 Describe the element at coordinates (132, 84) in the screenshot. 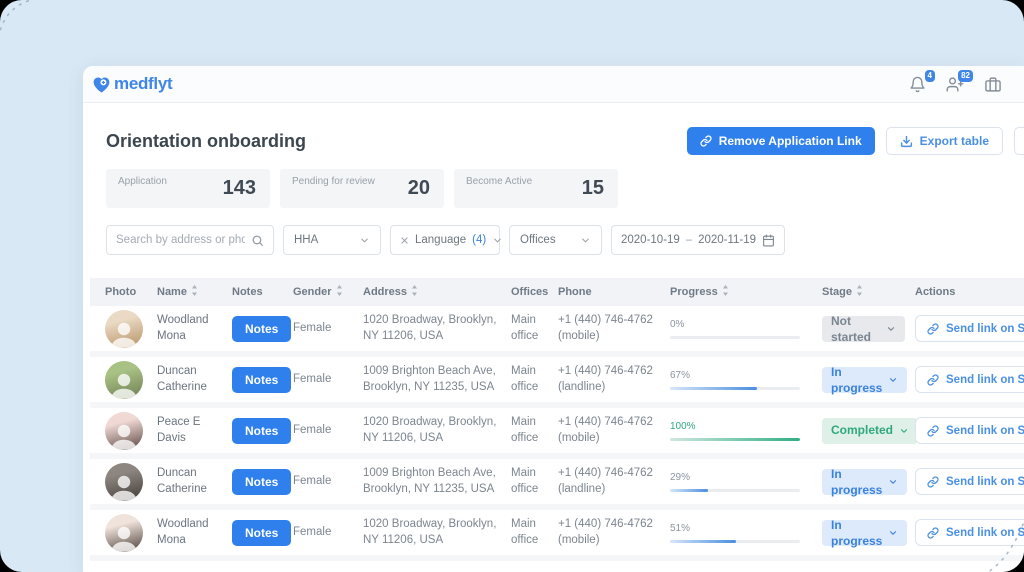

I see `logo: medflyt` at that location.